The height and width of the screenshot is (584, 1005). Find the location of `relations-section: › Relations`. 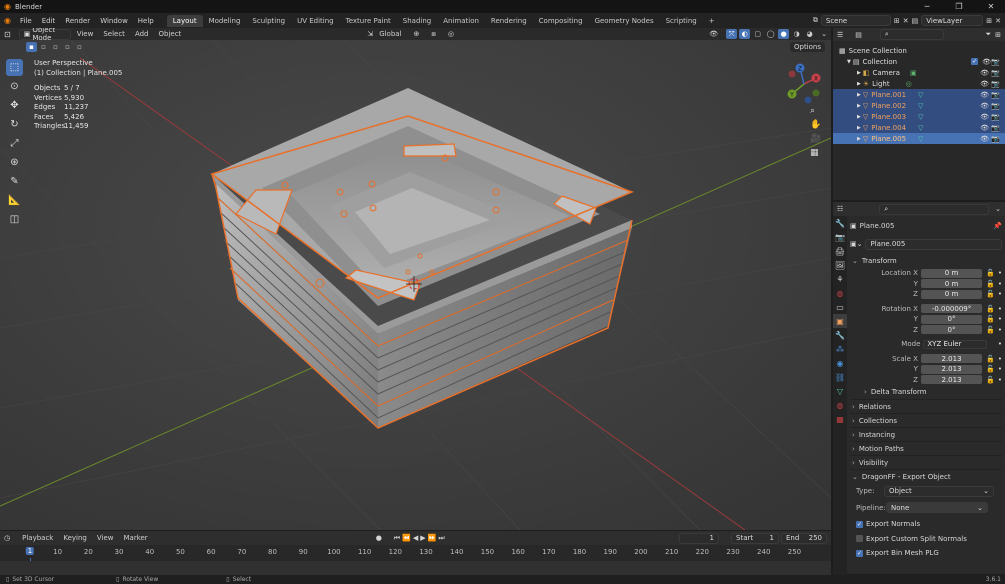

relations-section: › Relations is located at coordinates (926, 406).